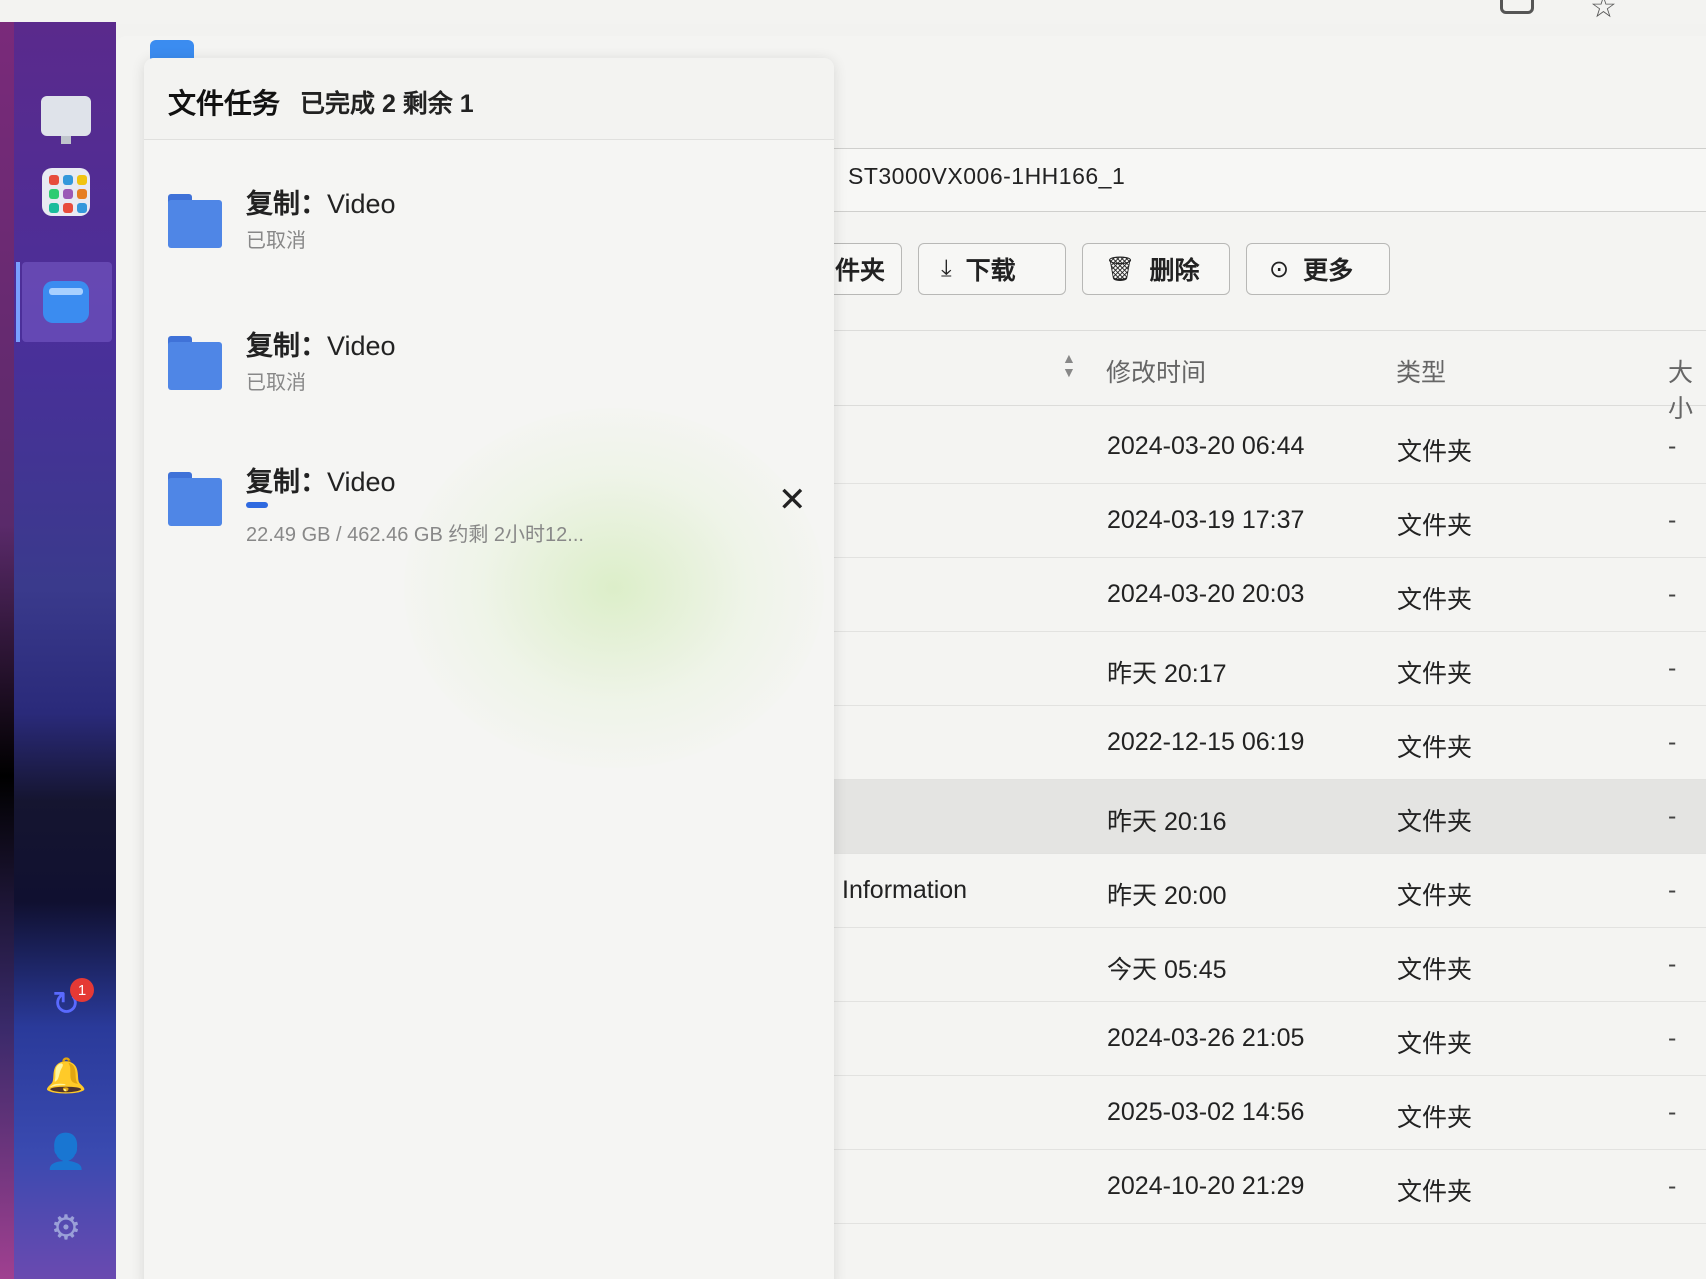  I want to click on table-row: 2025-03-02 14:56 文件夹 -, so click(1253, 1113).